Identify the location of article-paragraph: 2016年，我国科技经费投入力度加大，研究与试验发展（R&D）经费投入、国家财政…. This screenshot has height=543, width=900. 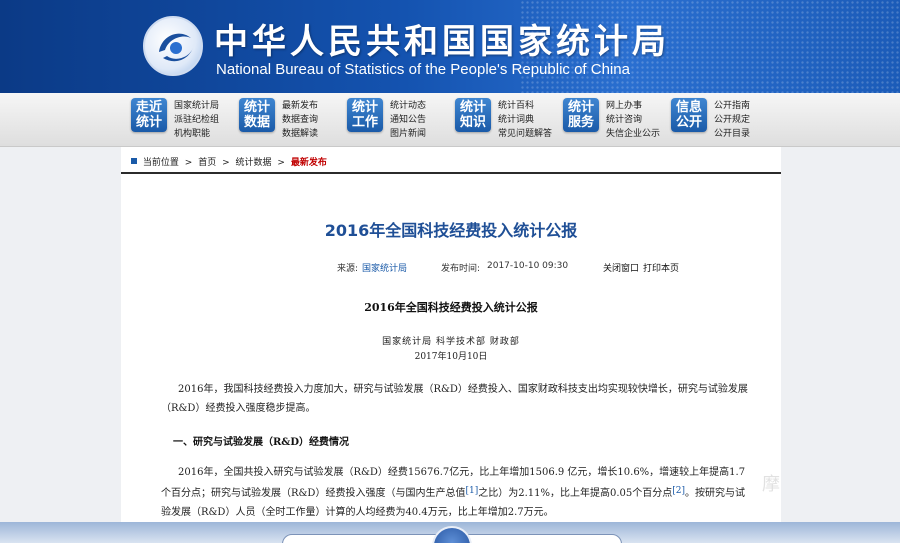
(454, 399).